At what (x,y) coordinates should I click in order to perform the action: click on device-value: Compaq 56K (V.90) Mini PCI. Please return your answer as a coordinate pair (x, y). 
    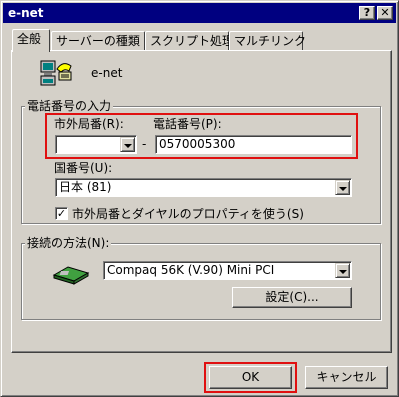
    Looking at the image, I should click on (191, 270).